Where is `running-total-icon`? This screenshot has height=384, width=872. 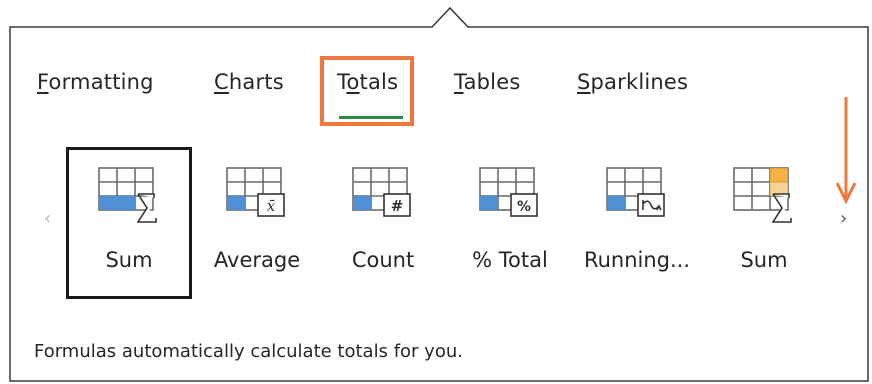
running-total-icon is located at coordinates (635, 192).